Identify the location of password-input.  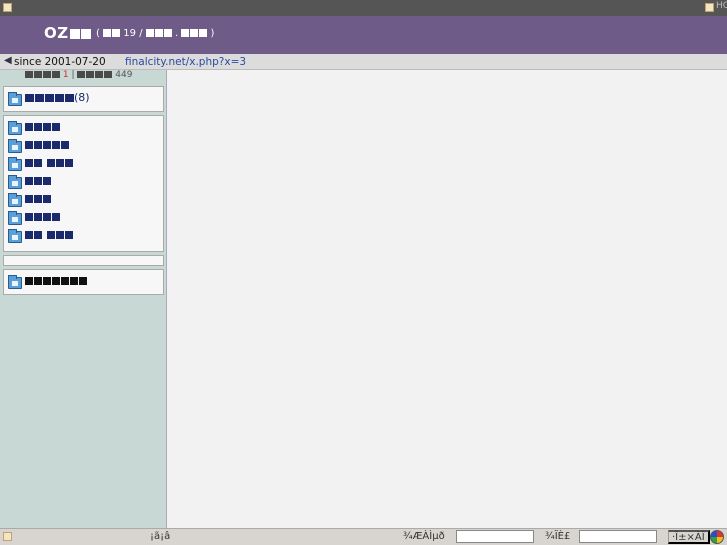
(618, 536).